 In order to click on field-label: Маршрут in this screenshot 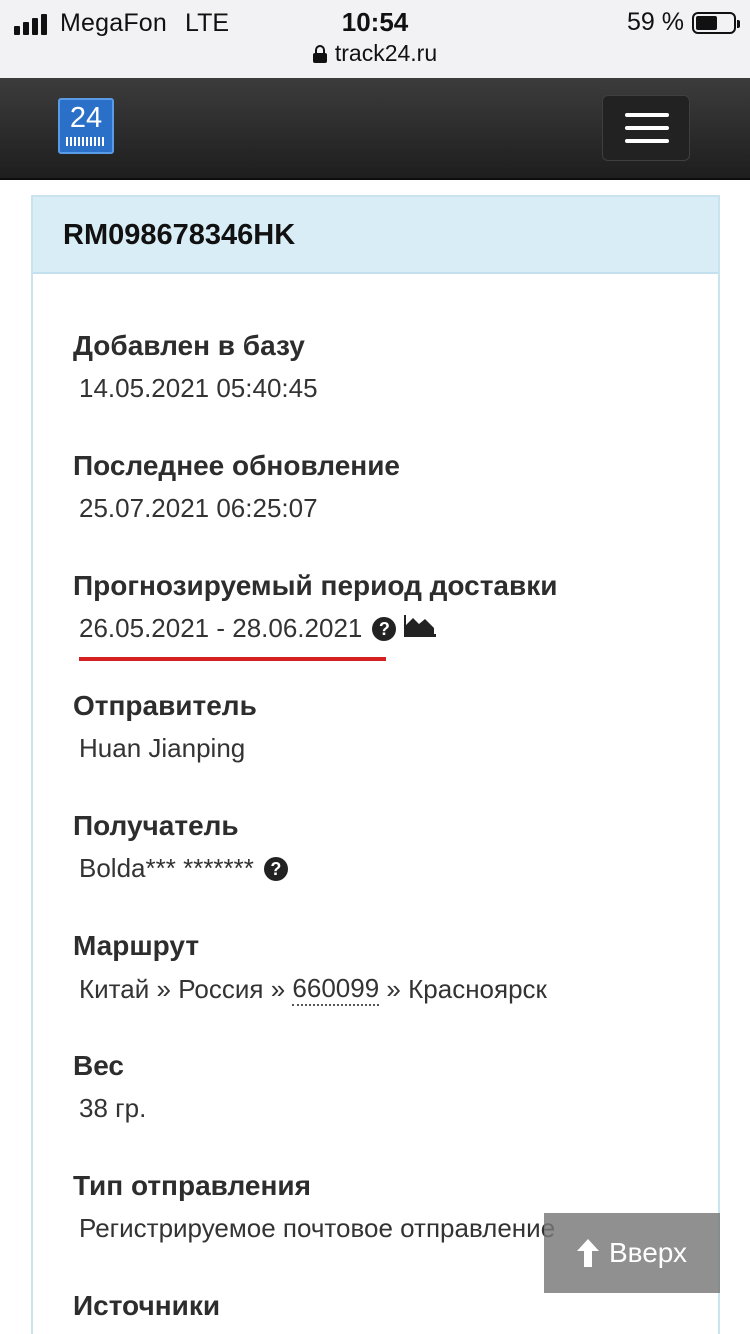, I will do `click(136, 945)`.